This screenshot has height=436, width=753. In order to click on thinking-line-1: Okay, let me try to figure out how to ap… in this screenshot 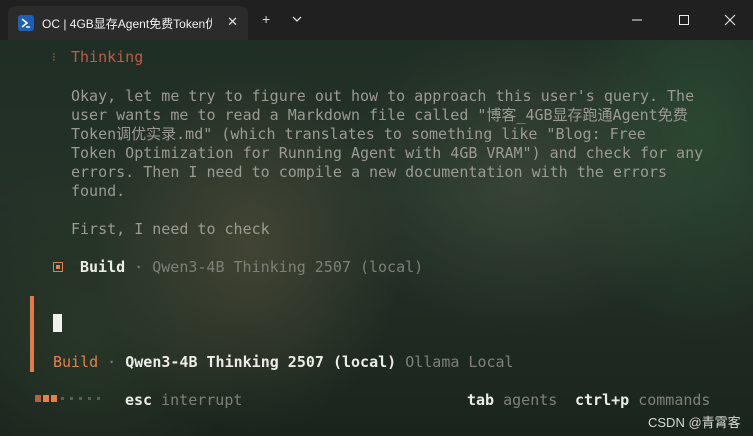, I will do `click(383, 96)`.